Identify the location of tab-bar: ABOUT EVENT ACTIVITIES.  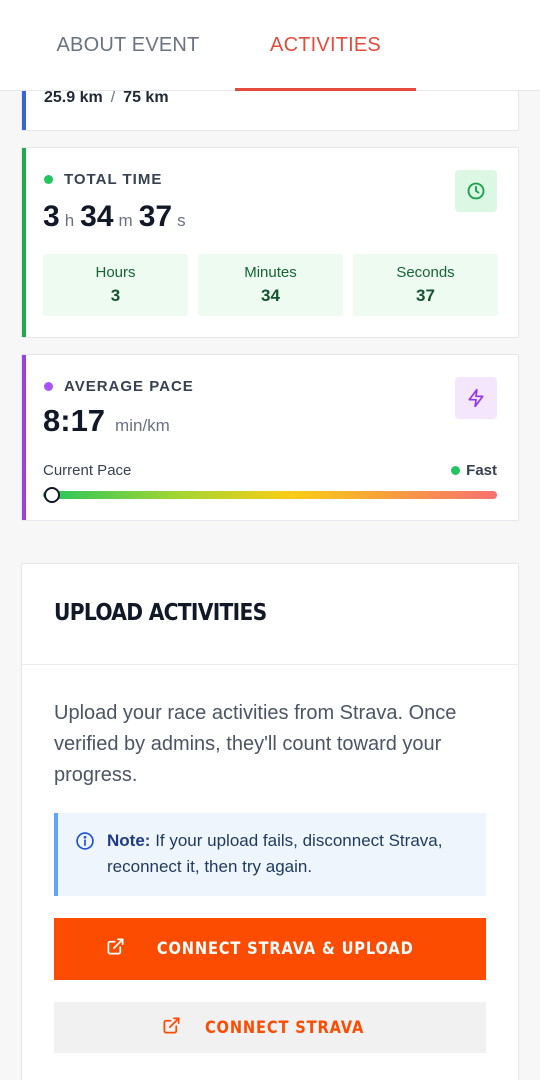
(270, 45).